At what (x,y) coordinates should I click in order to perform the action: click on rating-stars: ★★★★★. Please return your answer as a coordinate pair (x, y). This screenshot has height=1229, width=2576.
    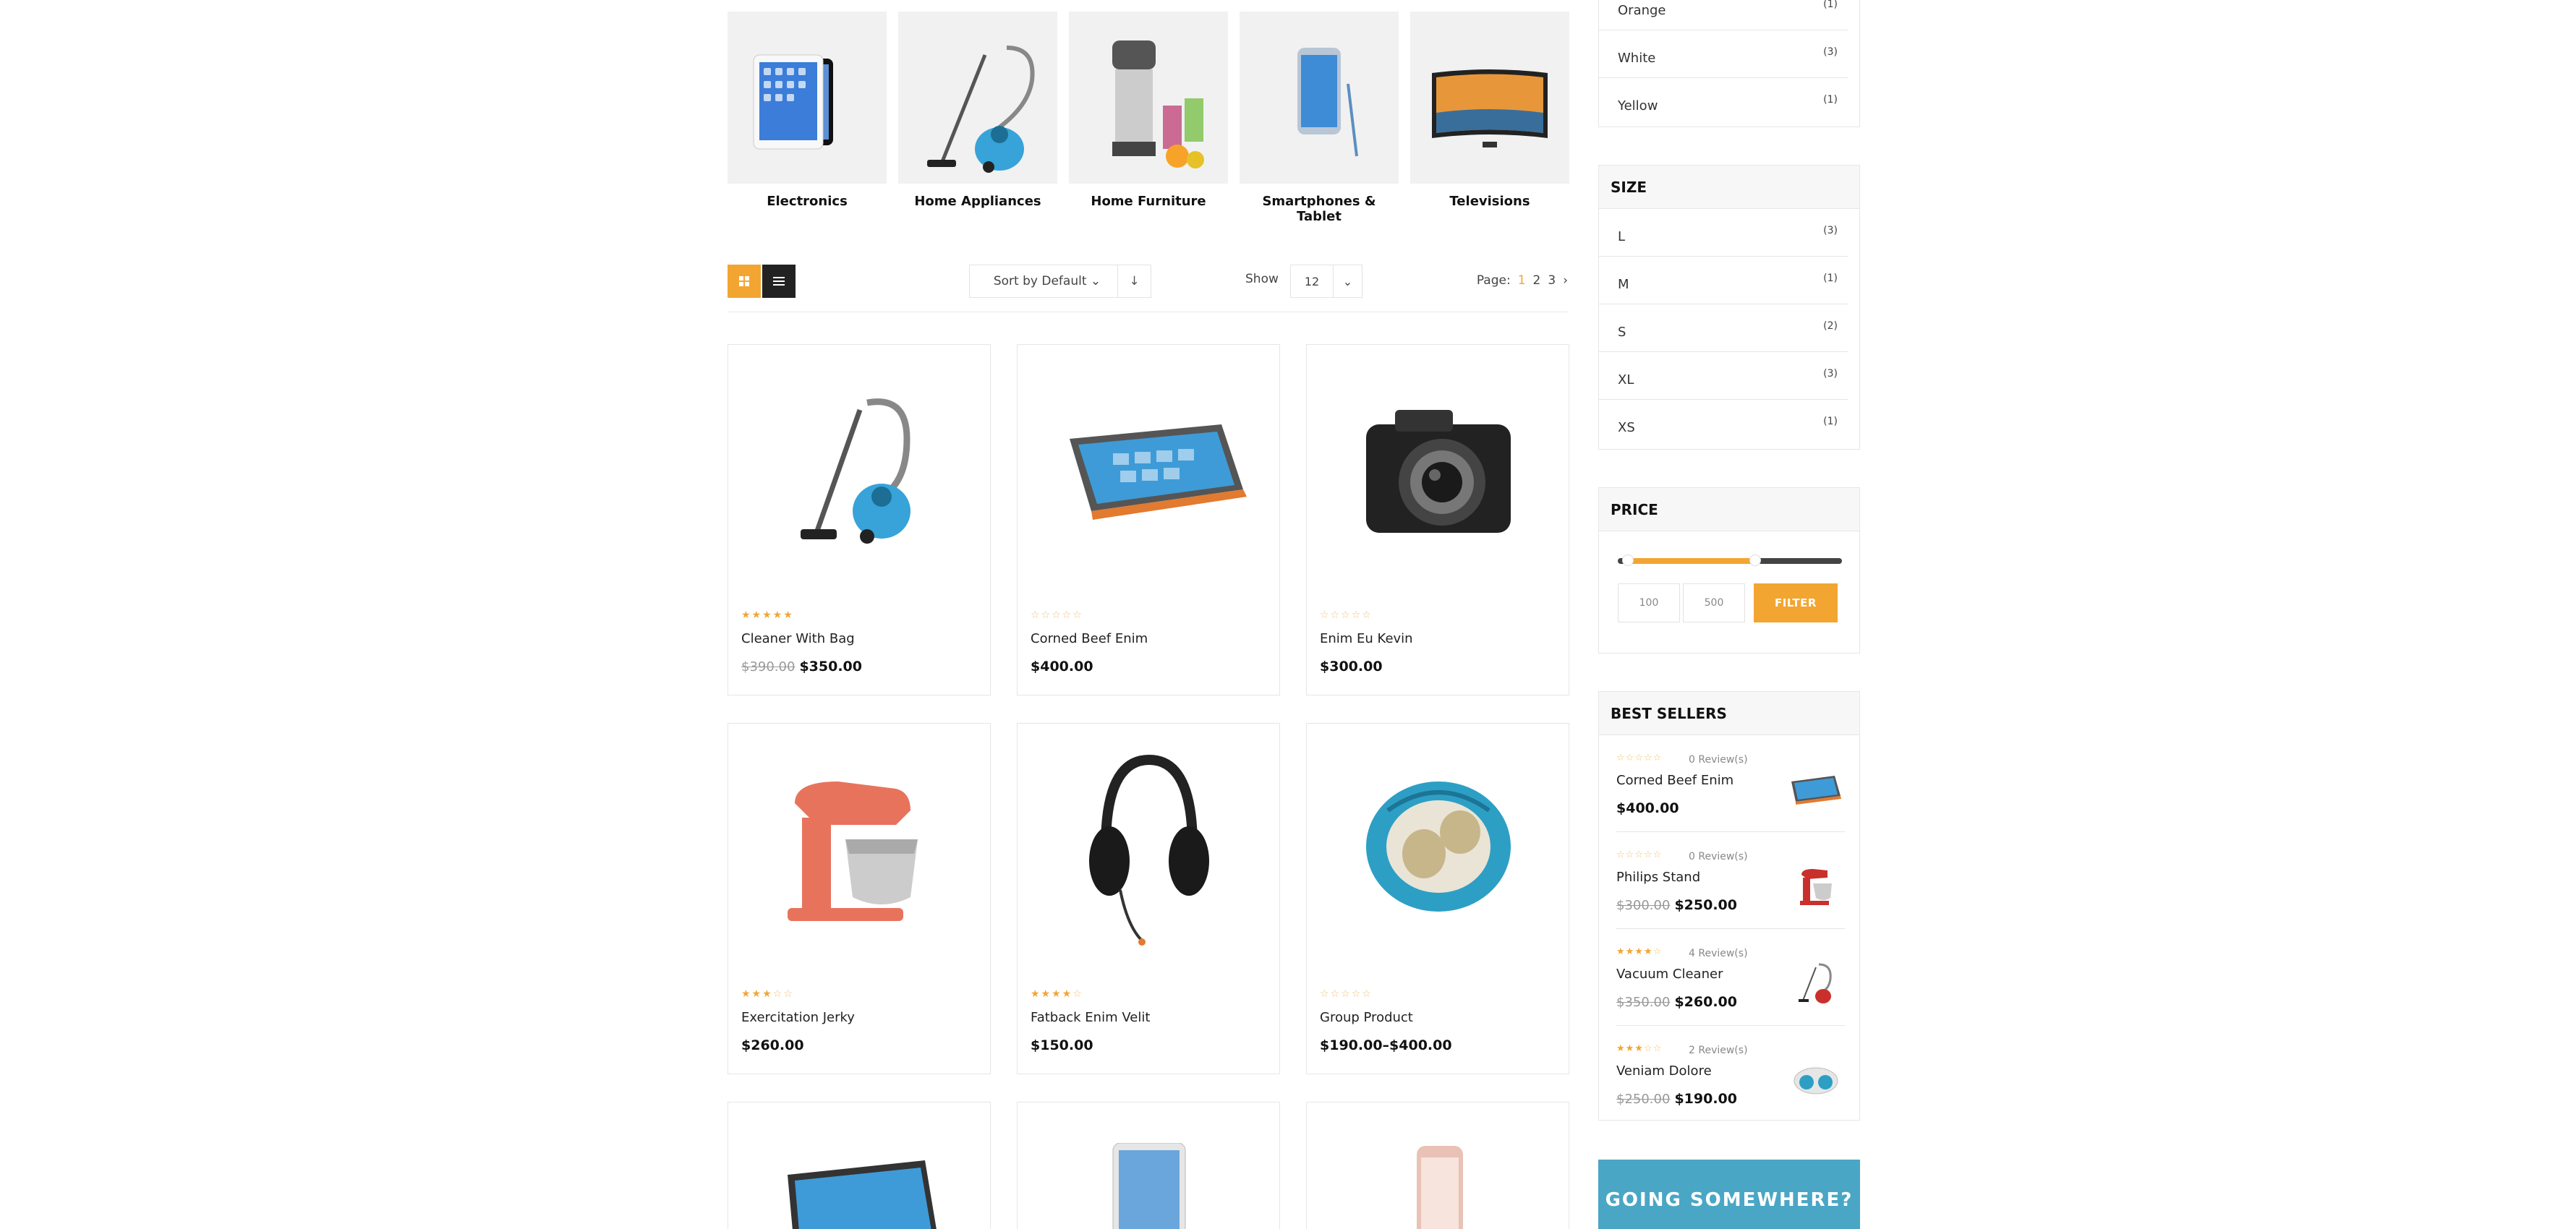
    Looking at the image, I should click on (767, 615).